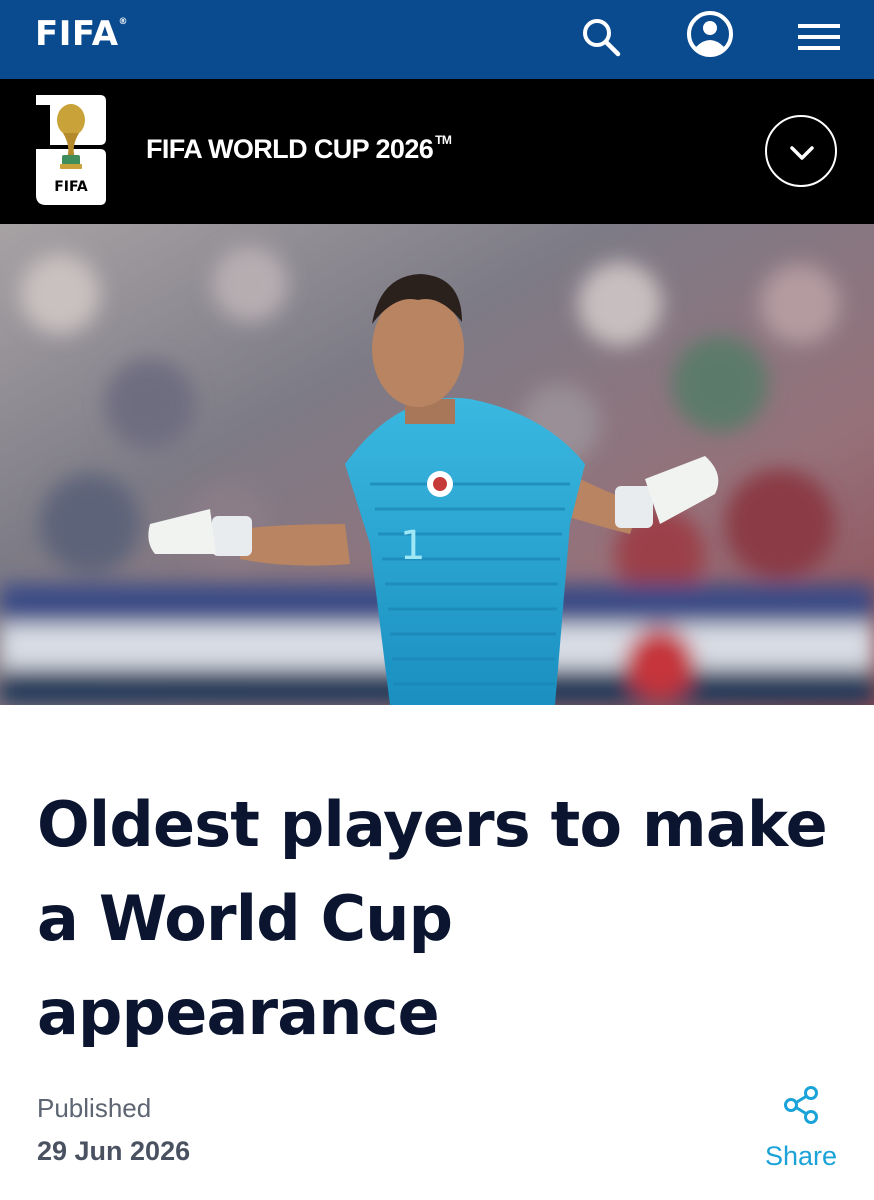  I want to click on shirt-number: 1, so click(412, 546).